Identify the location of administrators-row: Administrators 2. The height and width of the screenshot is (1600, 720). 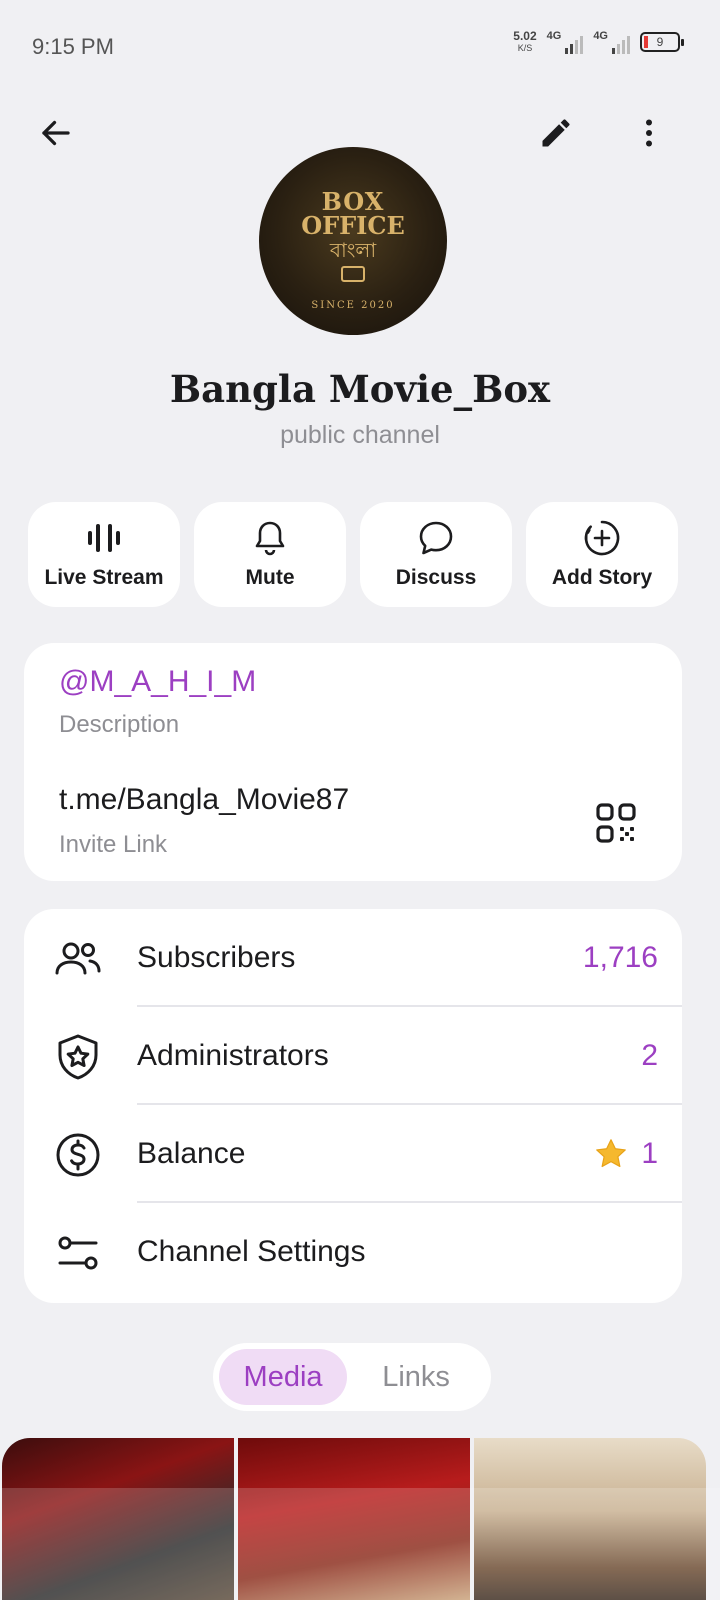
(353, 1056).